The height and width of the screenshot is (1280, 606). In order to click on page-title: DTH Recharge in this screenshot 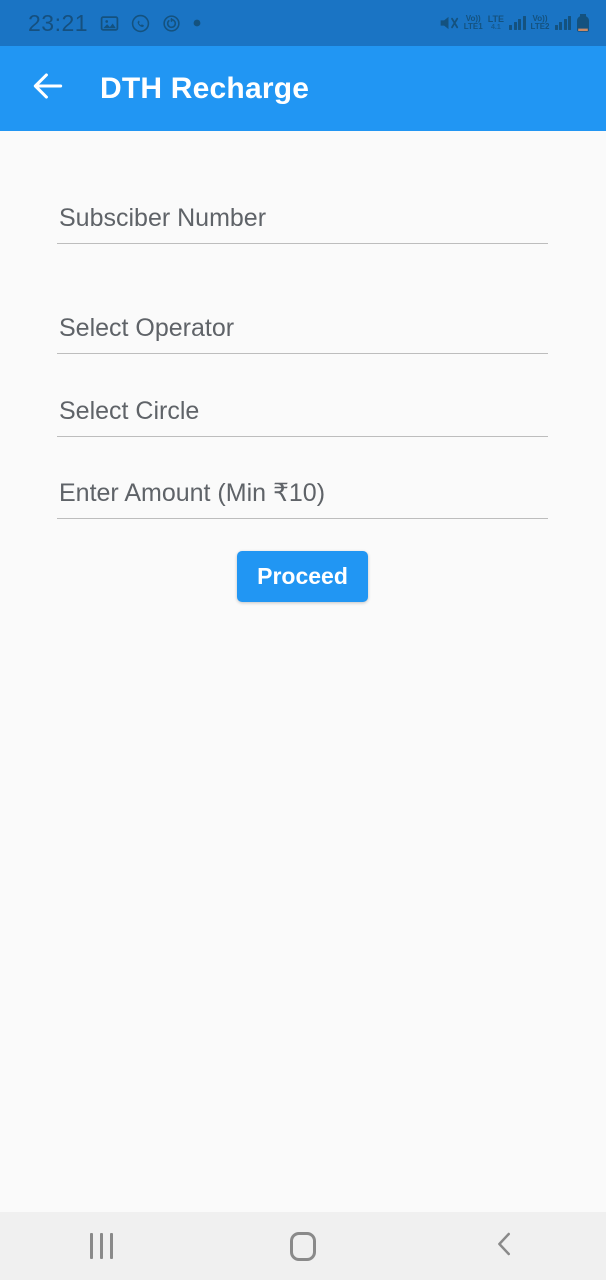, I will do `click(205, 88)`.